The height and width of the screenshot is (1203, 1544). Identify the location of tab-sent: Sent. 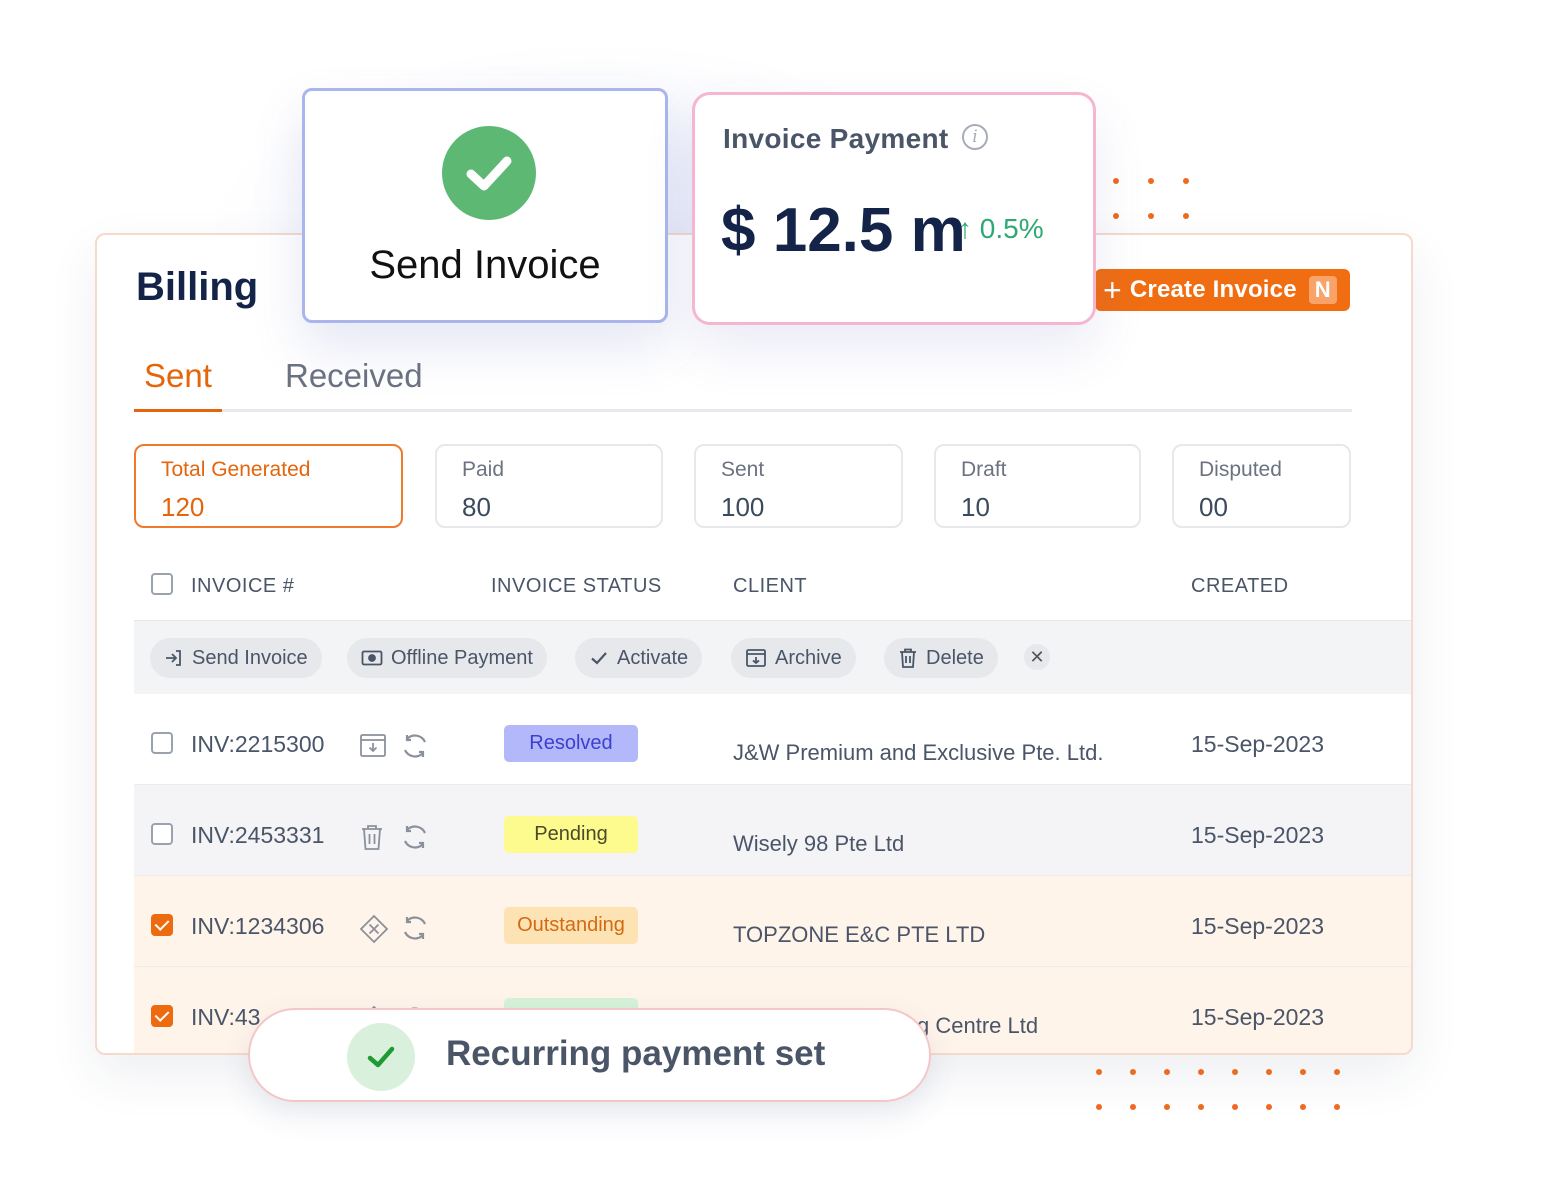
(178, 376).